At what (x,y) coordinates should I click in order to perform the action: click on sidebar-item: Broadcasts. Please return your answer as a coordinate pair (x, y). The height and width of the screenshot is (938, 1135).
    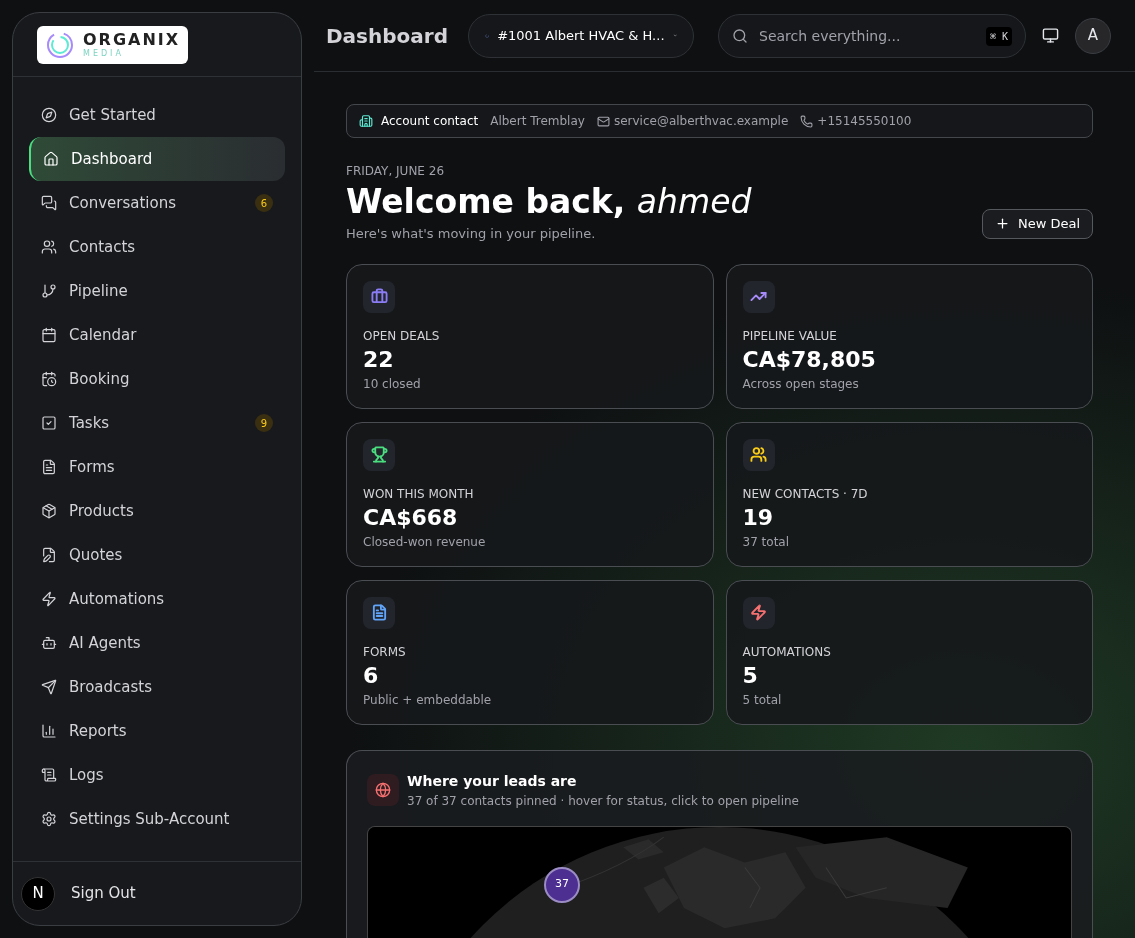
    Looking at the image, I should click on (157, 687).